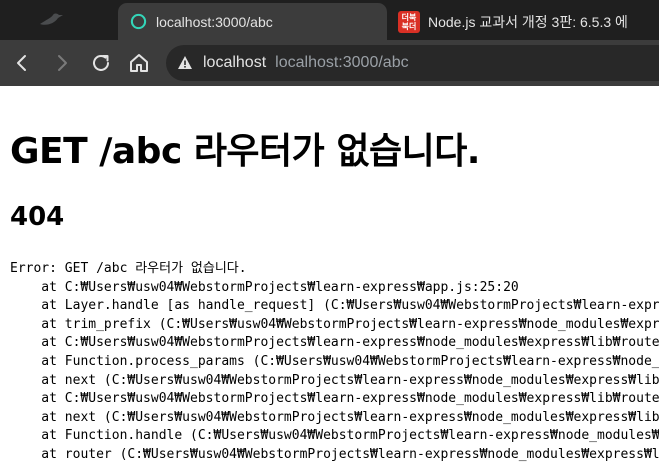 The image size is (659, 466). I want to click on tab-nodejs-book: 더북 북더 Node.js 교과서 개정 3판: 6.5.3 에, so click(526, 21).